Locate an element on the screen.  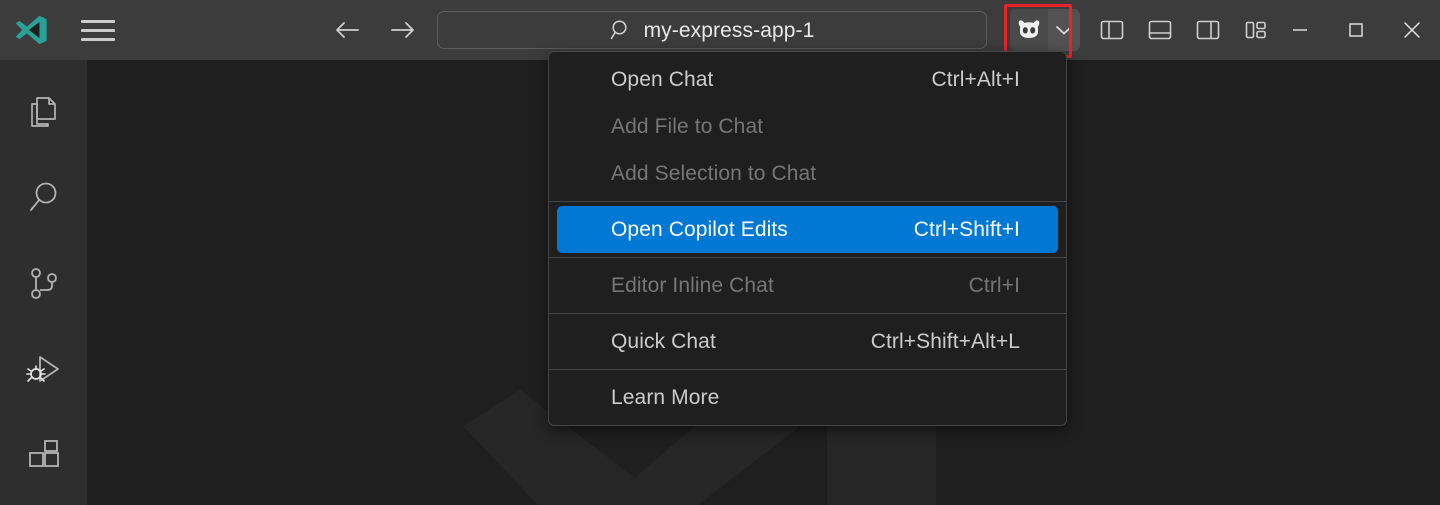
toggle-panel-button is located at coordinates (1160, 30).